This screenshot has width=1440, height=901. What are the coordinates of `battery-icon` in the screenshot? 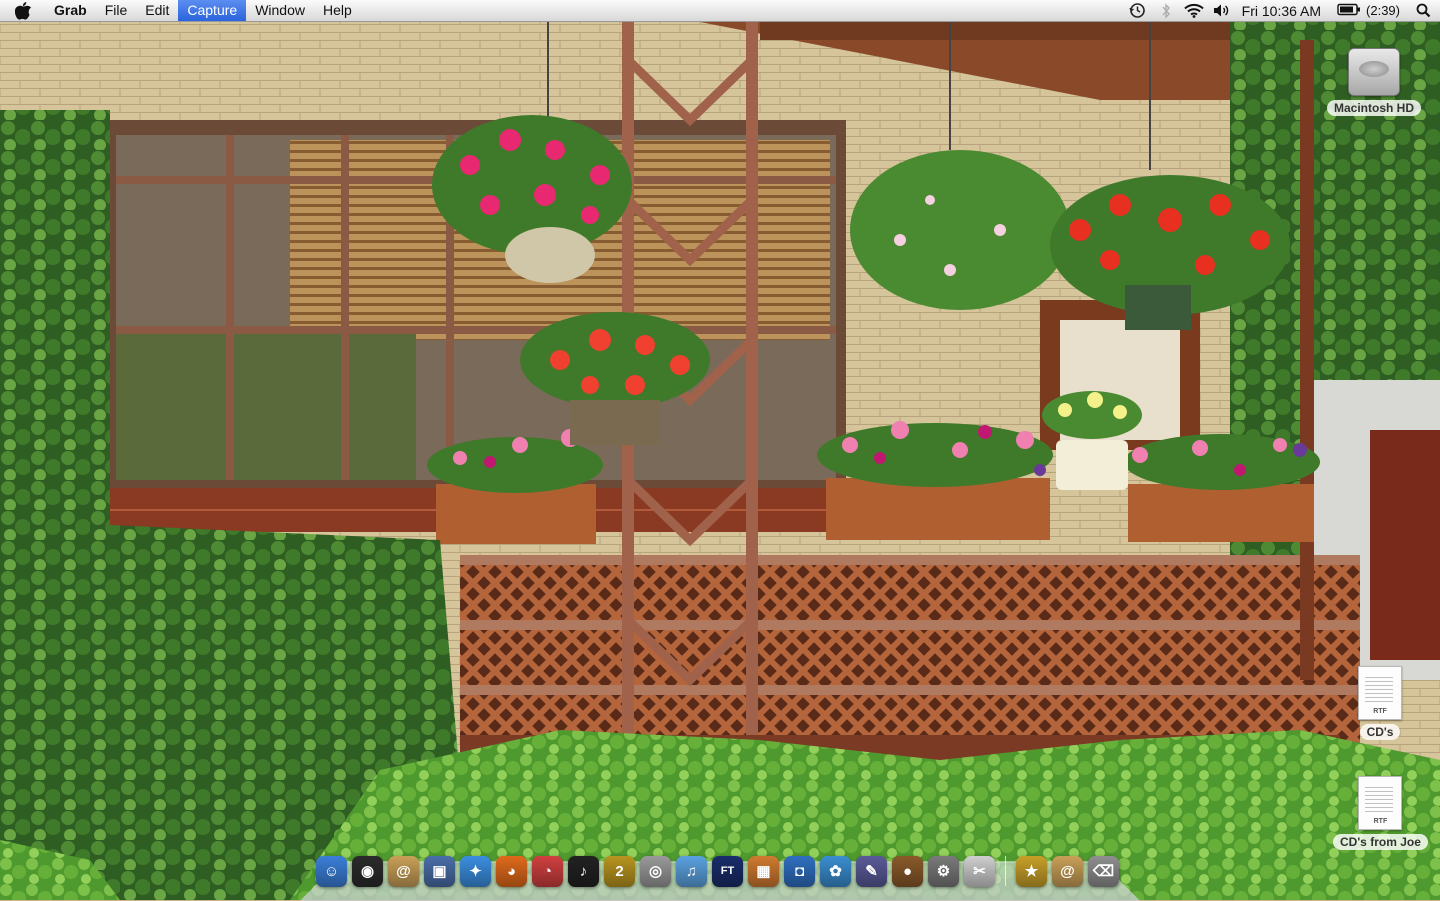 It's located at (1349, 11).